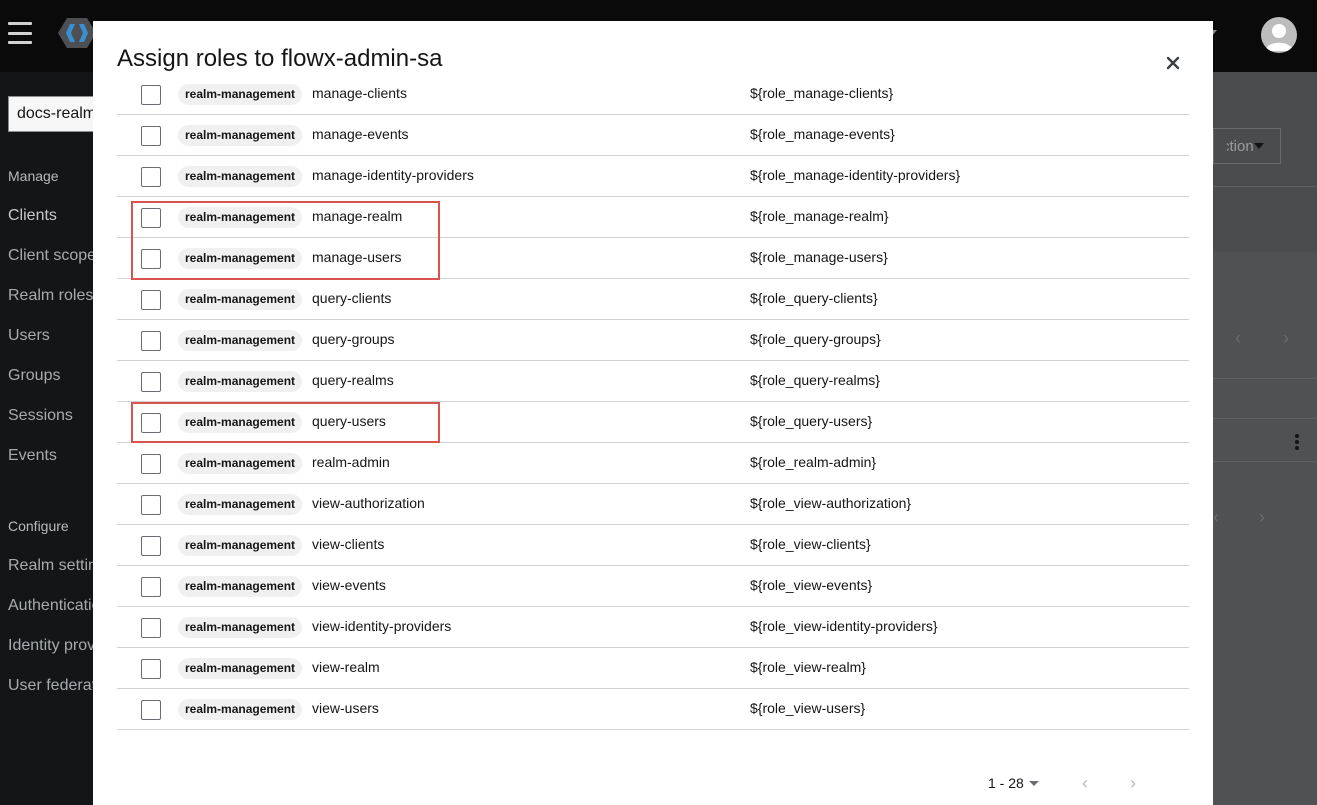 The image size is (1317, 805). What do you see at coordinates (40, 416) in the screenshot?
I see `sidebar-item-sessions: Sessions` at bounding box center [40, 416].